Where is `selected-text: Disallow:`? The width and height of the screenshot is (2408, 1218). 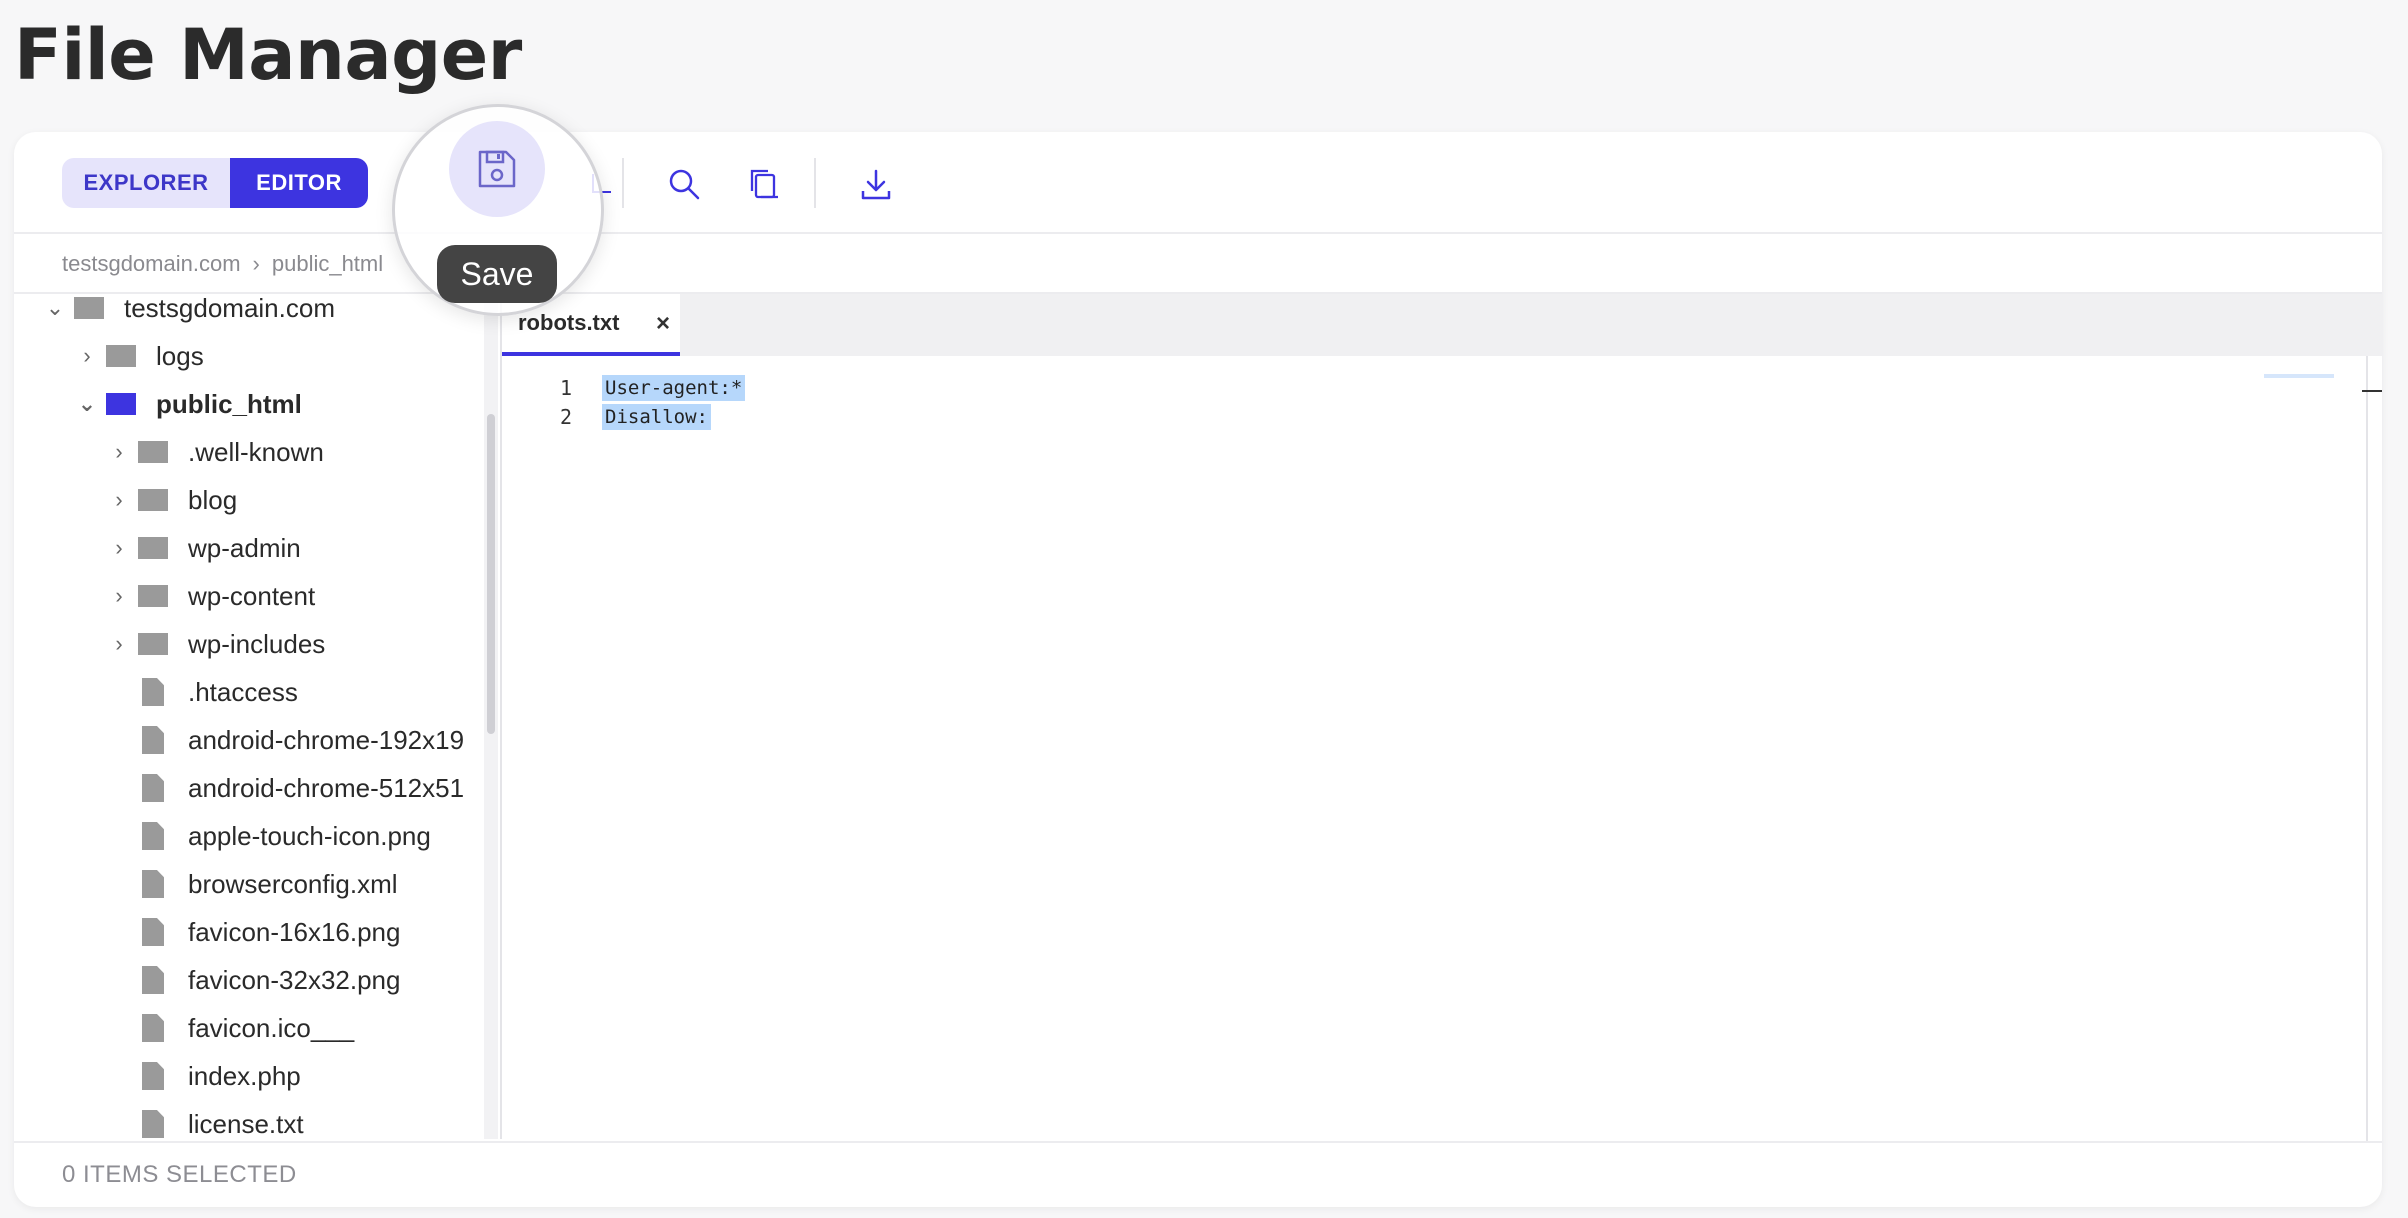
selected-text: Disallow: is located at coordinates (656, 417).